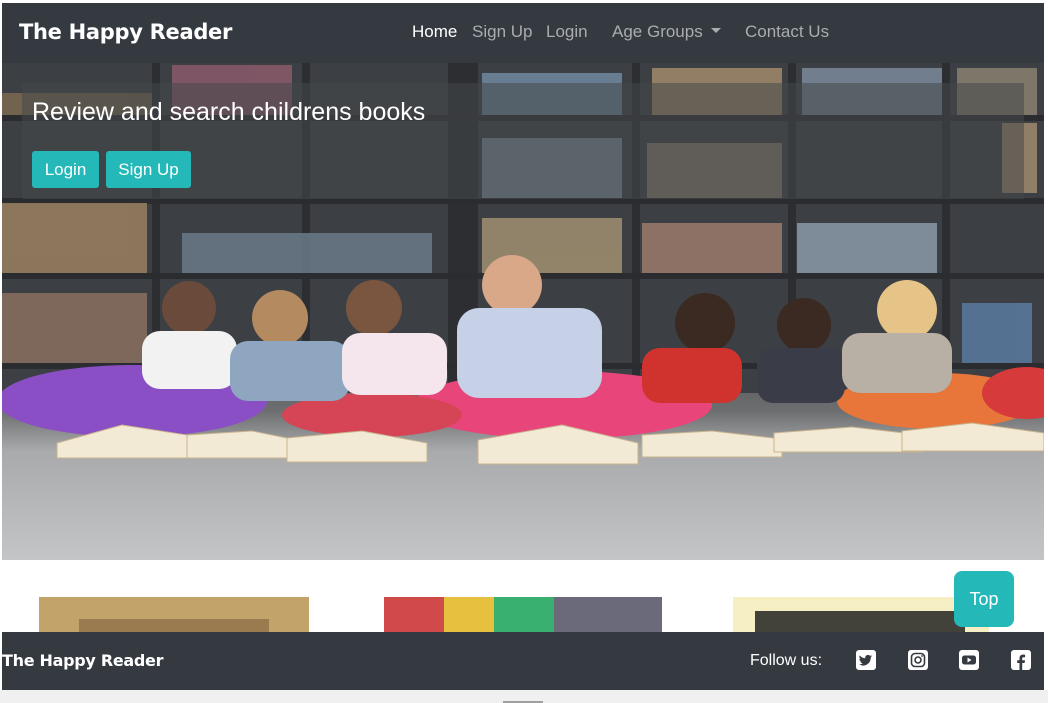 The image size is (1048, 703). Describe the element at coordinates (229, 112) in the screenshot. I see `hero-title: Review and search childrens books` at that location.